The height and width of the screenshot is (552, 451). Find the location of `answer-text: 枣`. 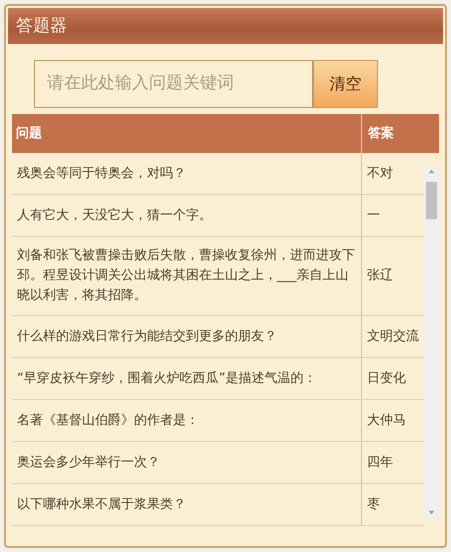

answer-text: 枣 is located at coordinates (373, 505).